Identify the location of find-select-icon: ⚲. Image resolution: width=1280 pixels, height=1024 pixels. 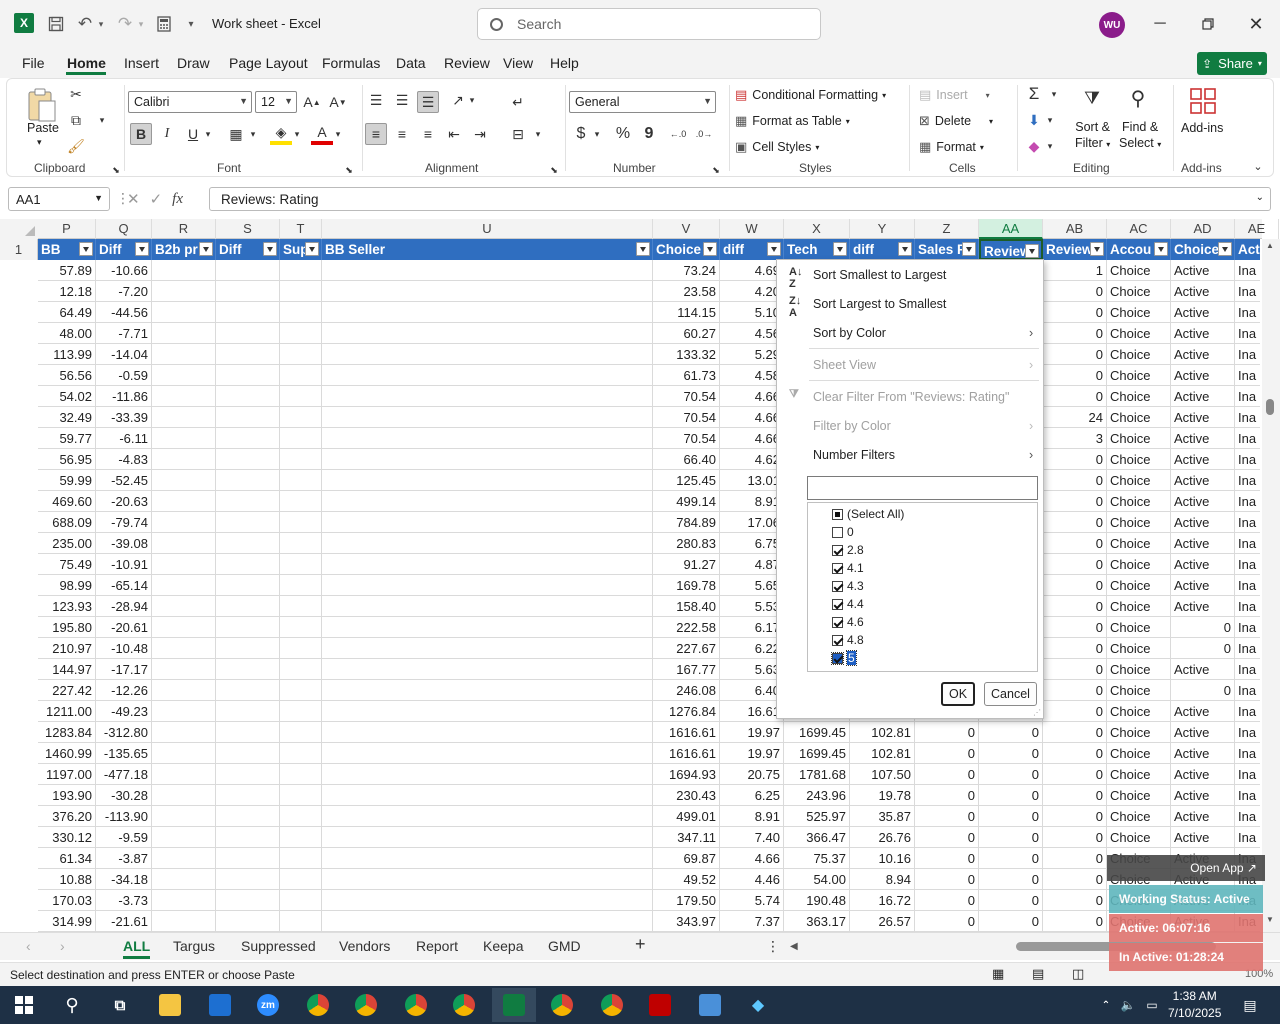
(1138, 98).